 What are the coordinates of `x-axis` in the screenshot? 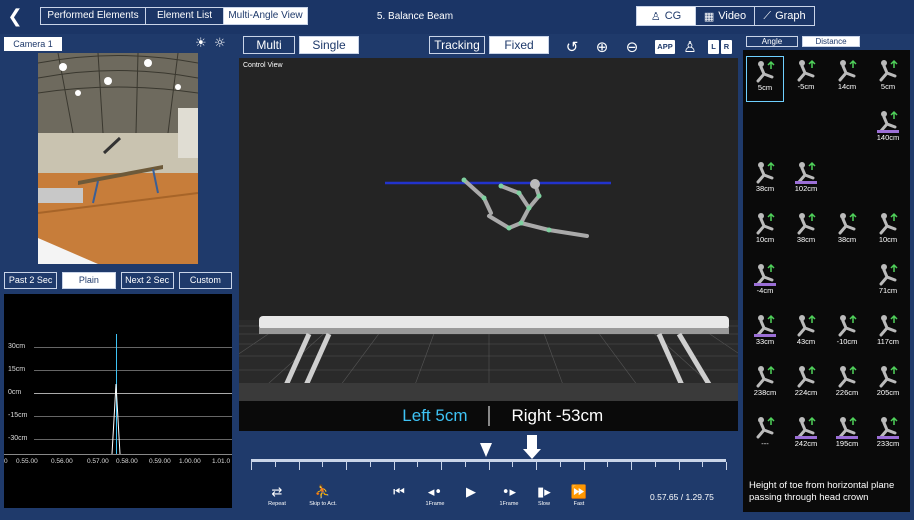 It's located at (118, 454).